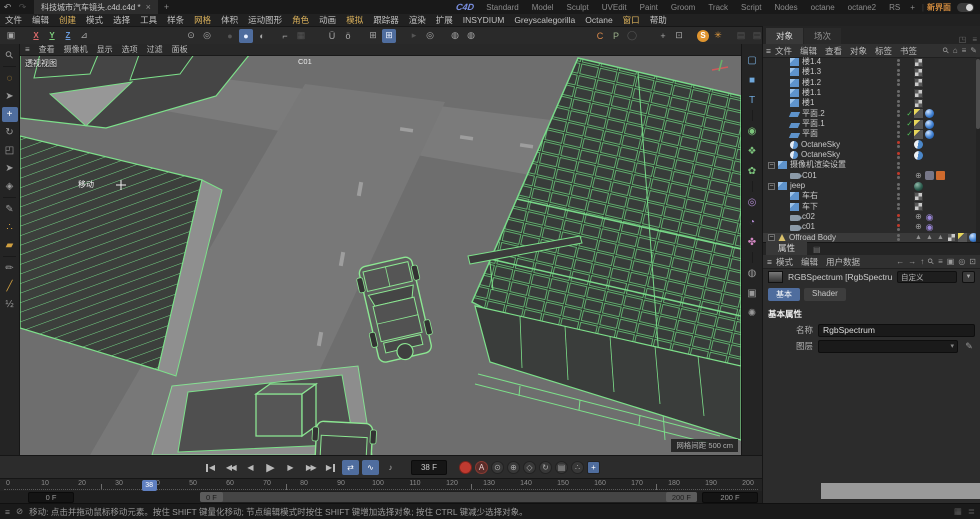 Image resolution: width=980 pixels, height=519 pixels. What do you see at coordinates (900, 261) in the screenshot?
I see `back-arrow-icon: ←` at bounding box center [900, 261].